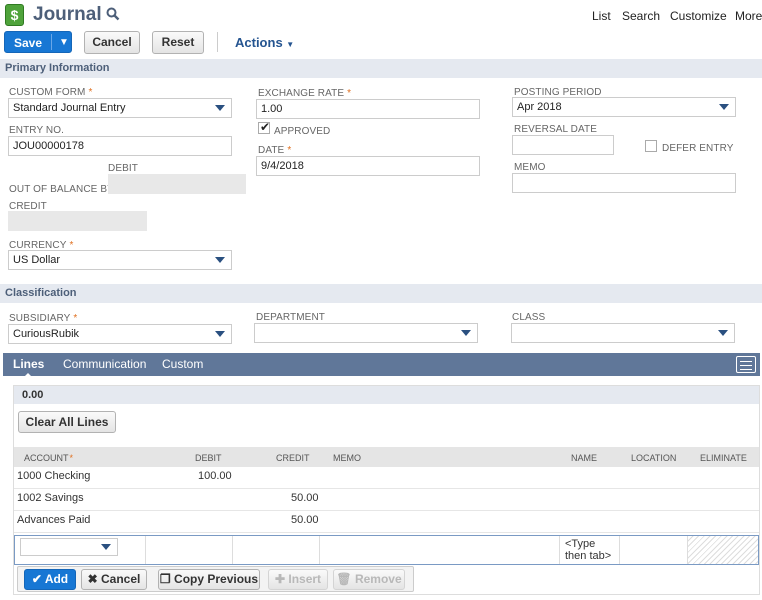 This screenshot has height=600, width=762. Describe the element at coordinates (104, 364) in the screenshot. I see `tab-communication: Communication` at that location.